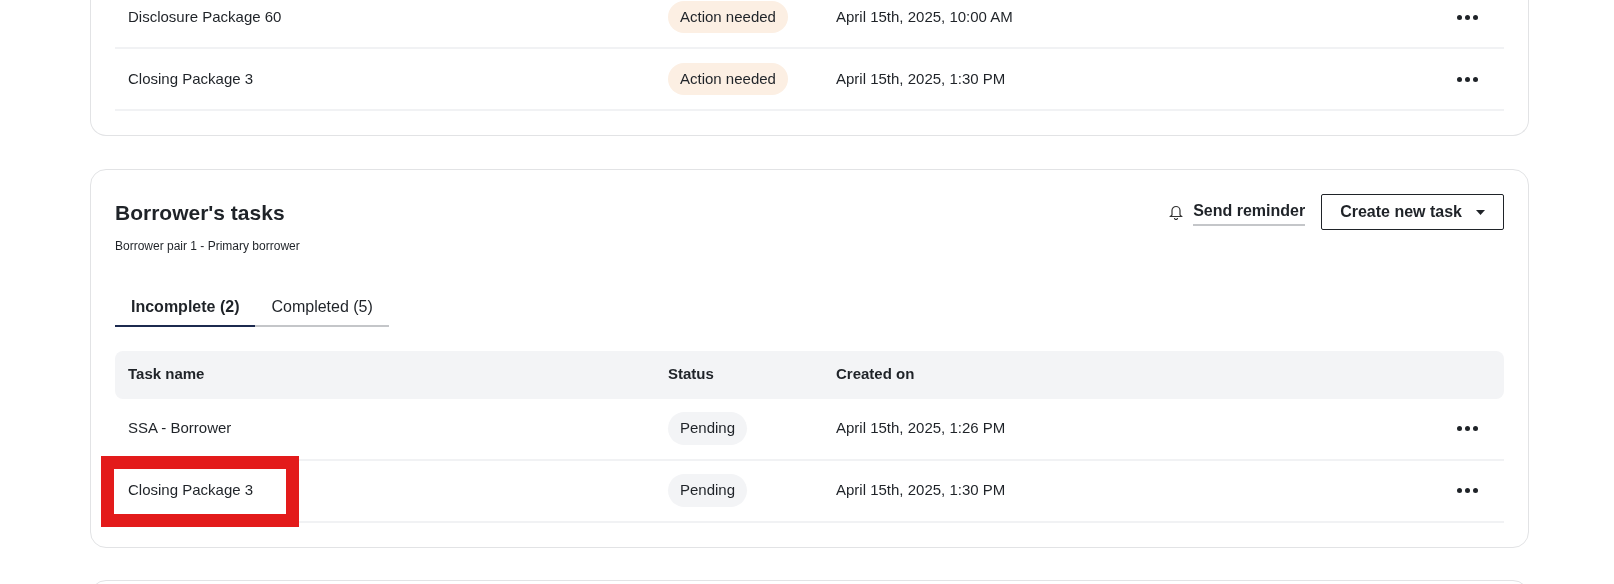 The width and height of the screenshot is (1614, 584). What do you see at coordinates (875, 374) in the screenshot?
I see `column-header: Created on` at bounding box center [875, 374].